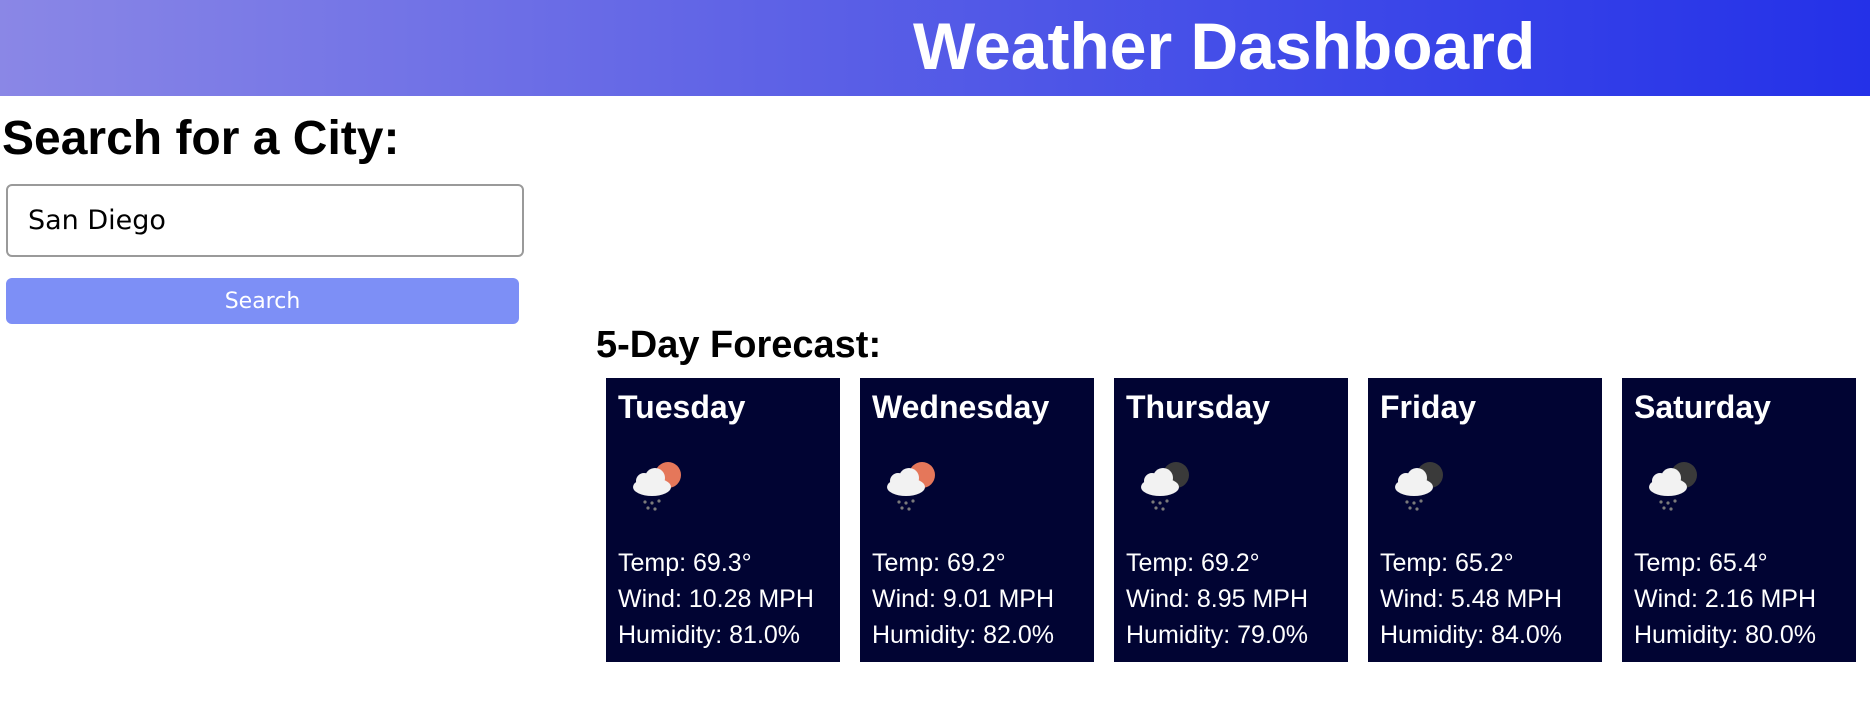  Describe the element at coordinates (1471, 599) in the screenshot. I see `forecast-wind: Wind: 5.48 MPH` at that location.